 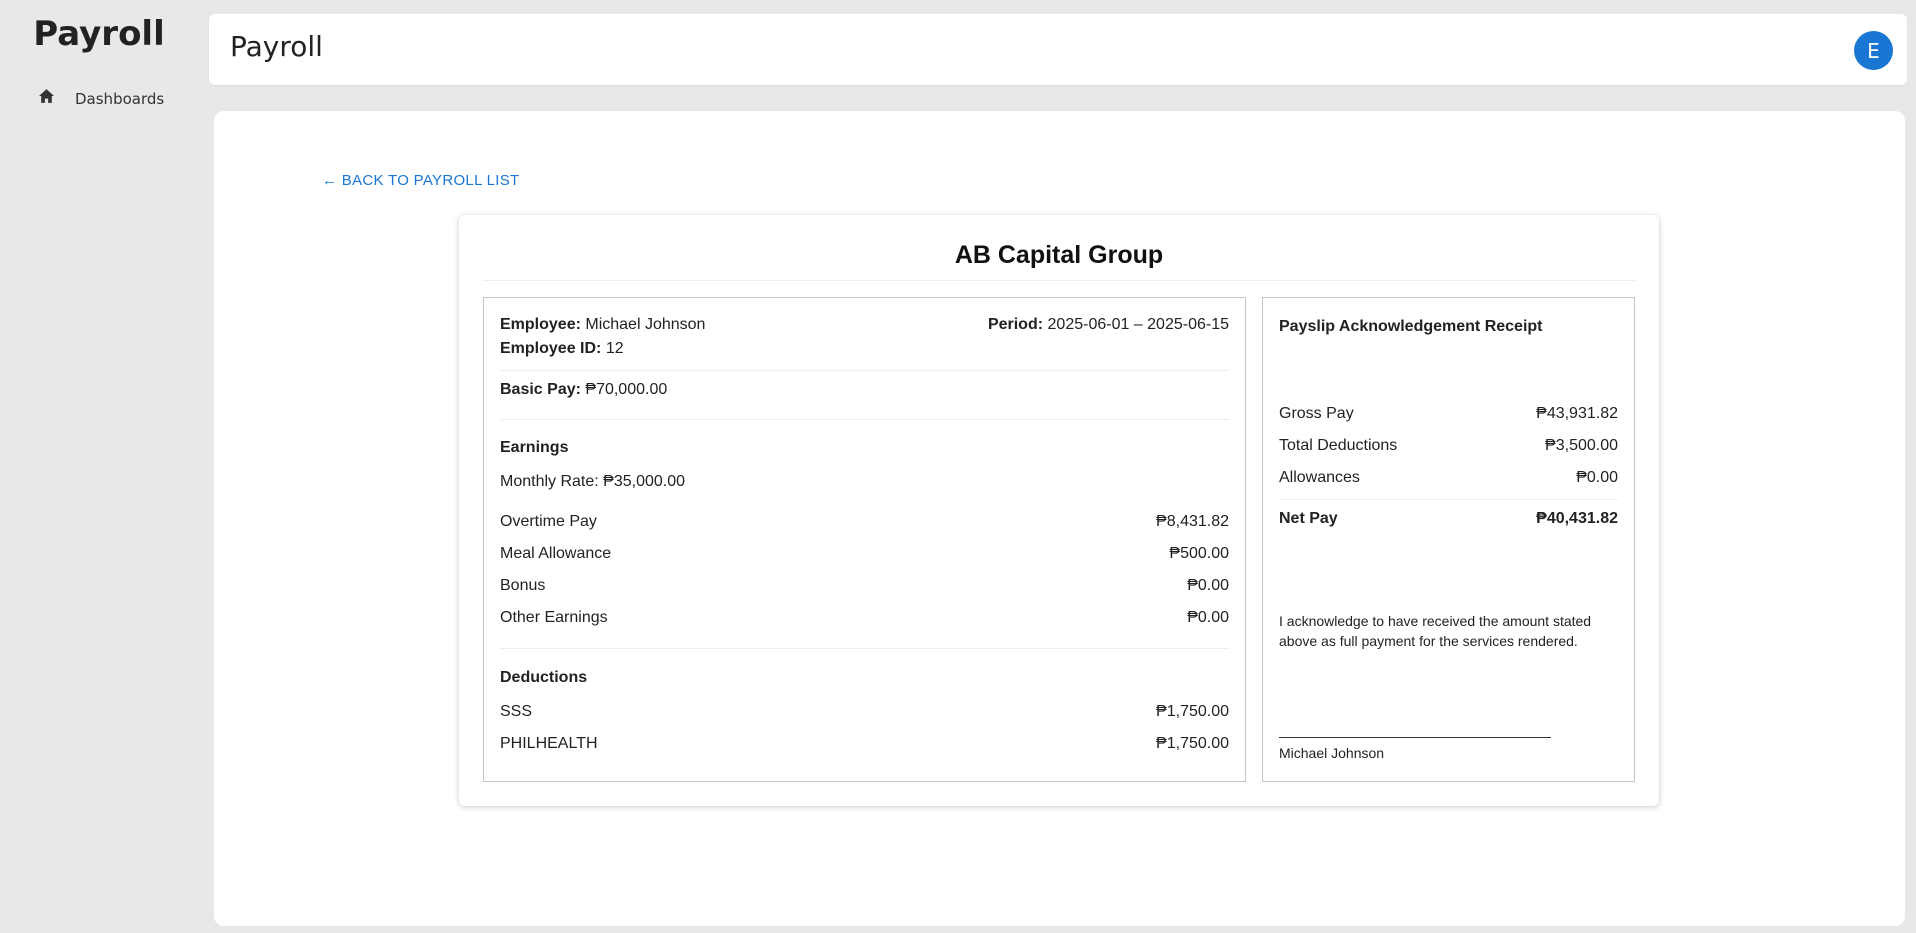 I want to click on deduction-label: PHILHEALTH, so click(x=549, y=743).